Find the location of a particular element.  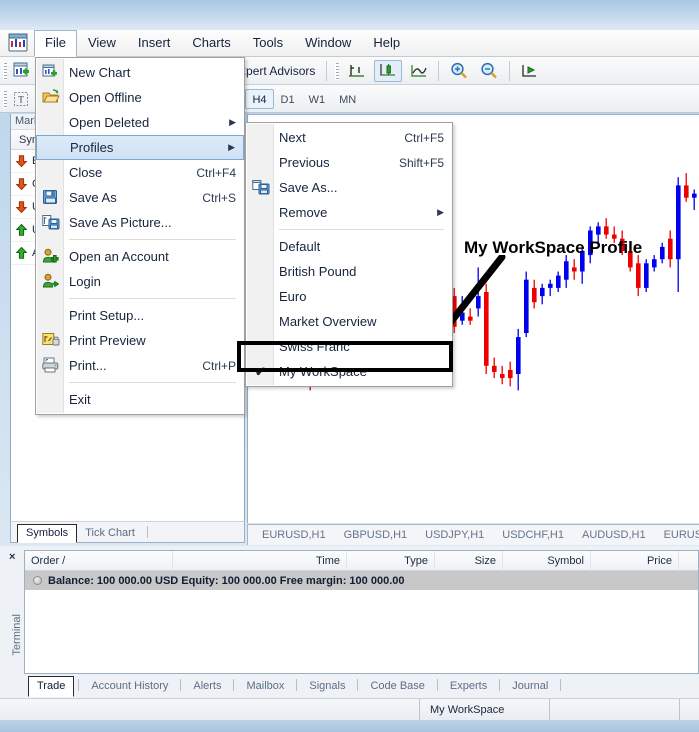

zoom-out-icon is located at coordinates (489, 70).